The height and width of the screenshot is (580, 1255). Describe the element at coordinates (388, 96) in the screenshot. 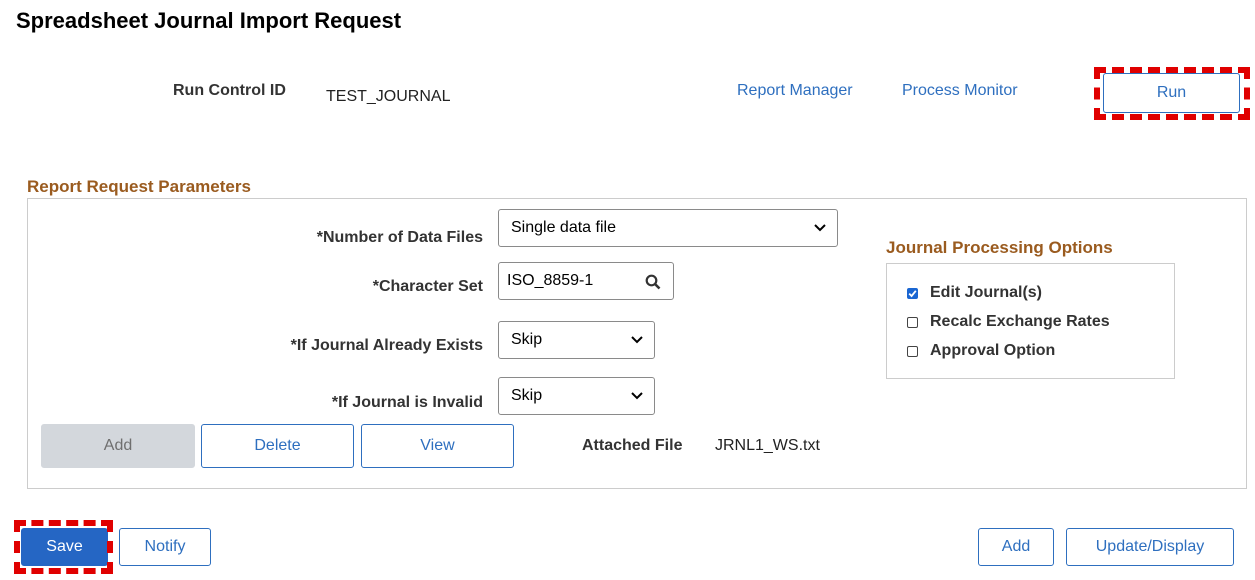

I see `run-control-id-value: TEST_JOURNAL` at that location.